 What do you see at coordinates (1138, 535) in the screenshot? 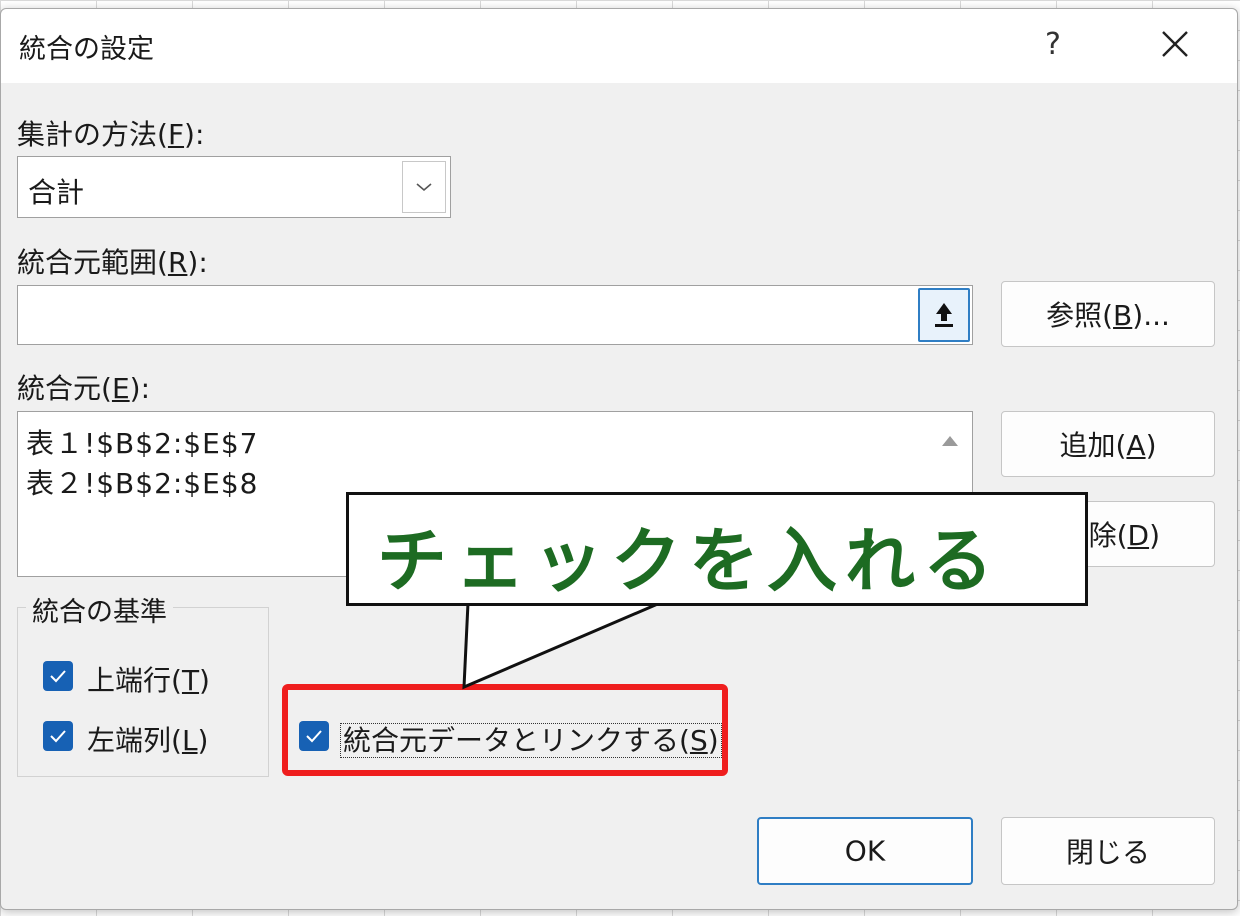
I see `delete-label-key: D` at bounding box center [1138, 535].